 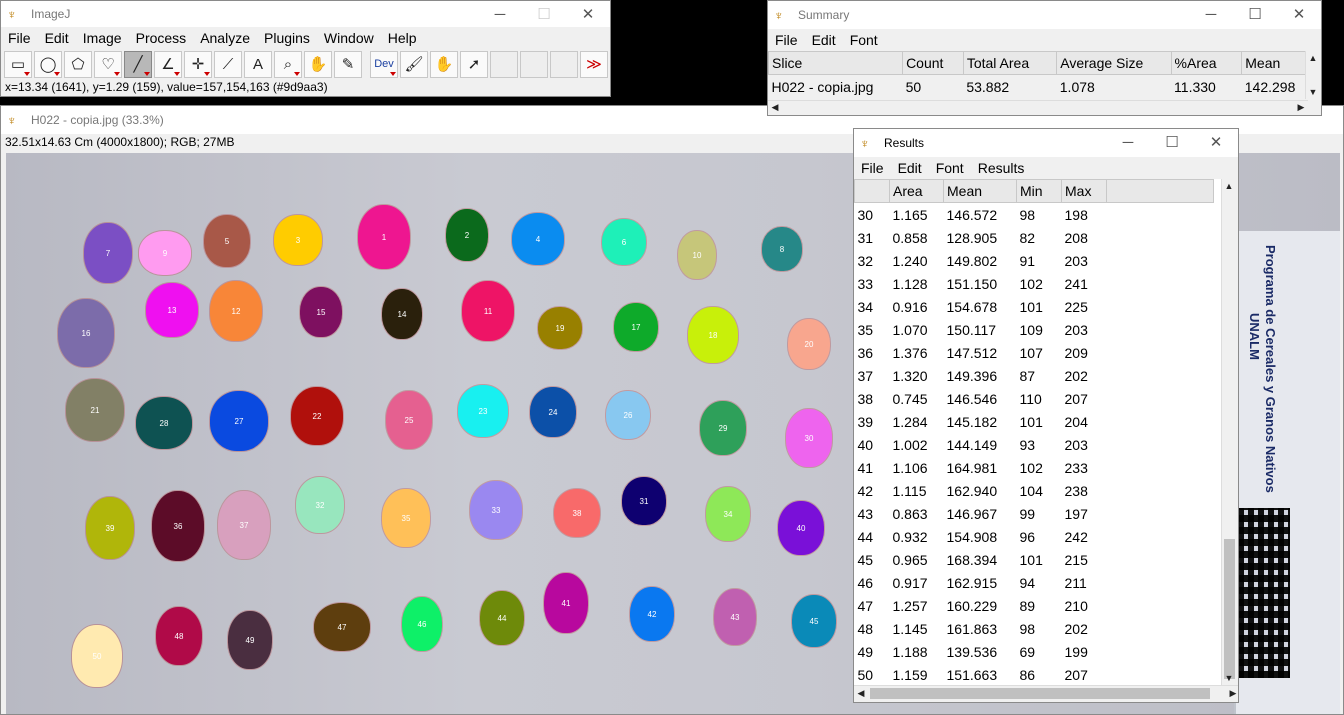 I want to click on wand-tool-icon: ⟋, so click(x=228, y=64).